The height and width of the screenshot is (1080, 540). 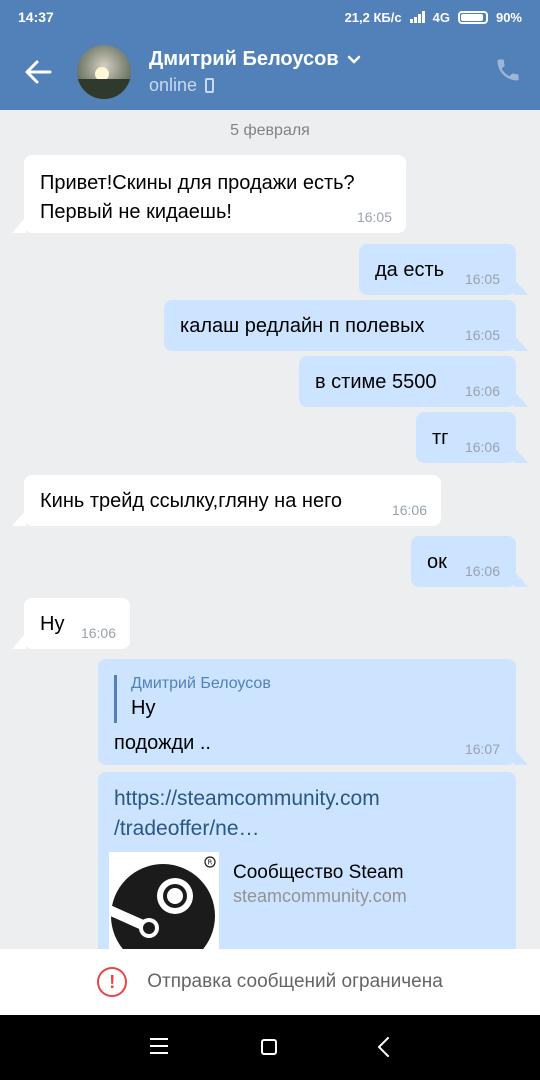 I want to click on message-time: 16:07, so click(x=482, y=749).